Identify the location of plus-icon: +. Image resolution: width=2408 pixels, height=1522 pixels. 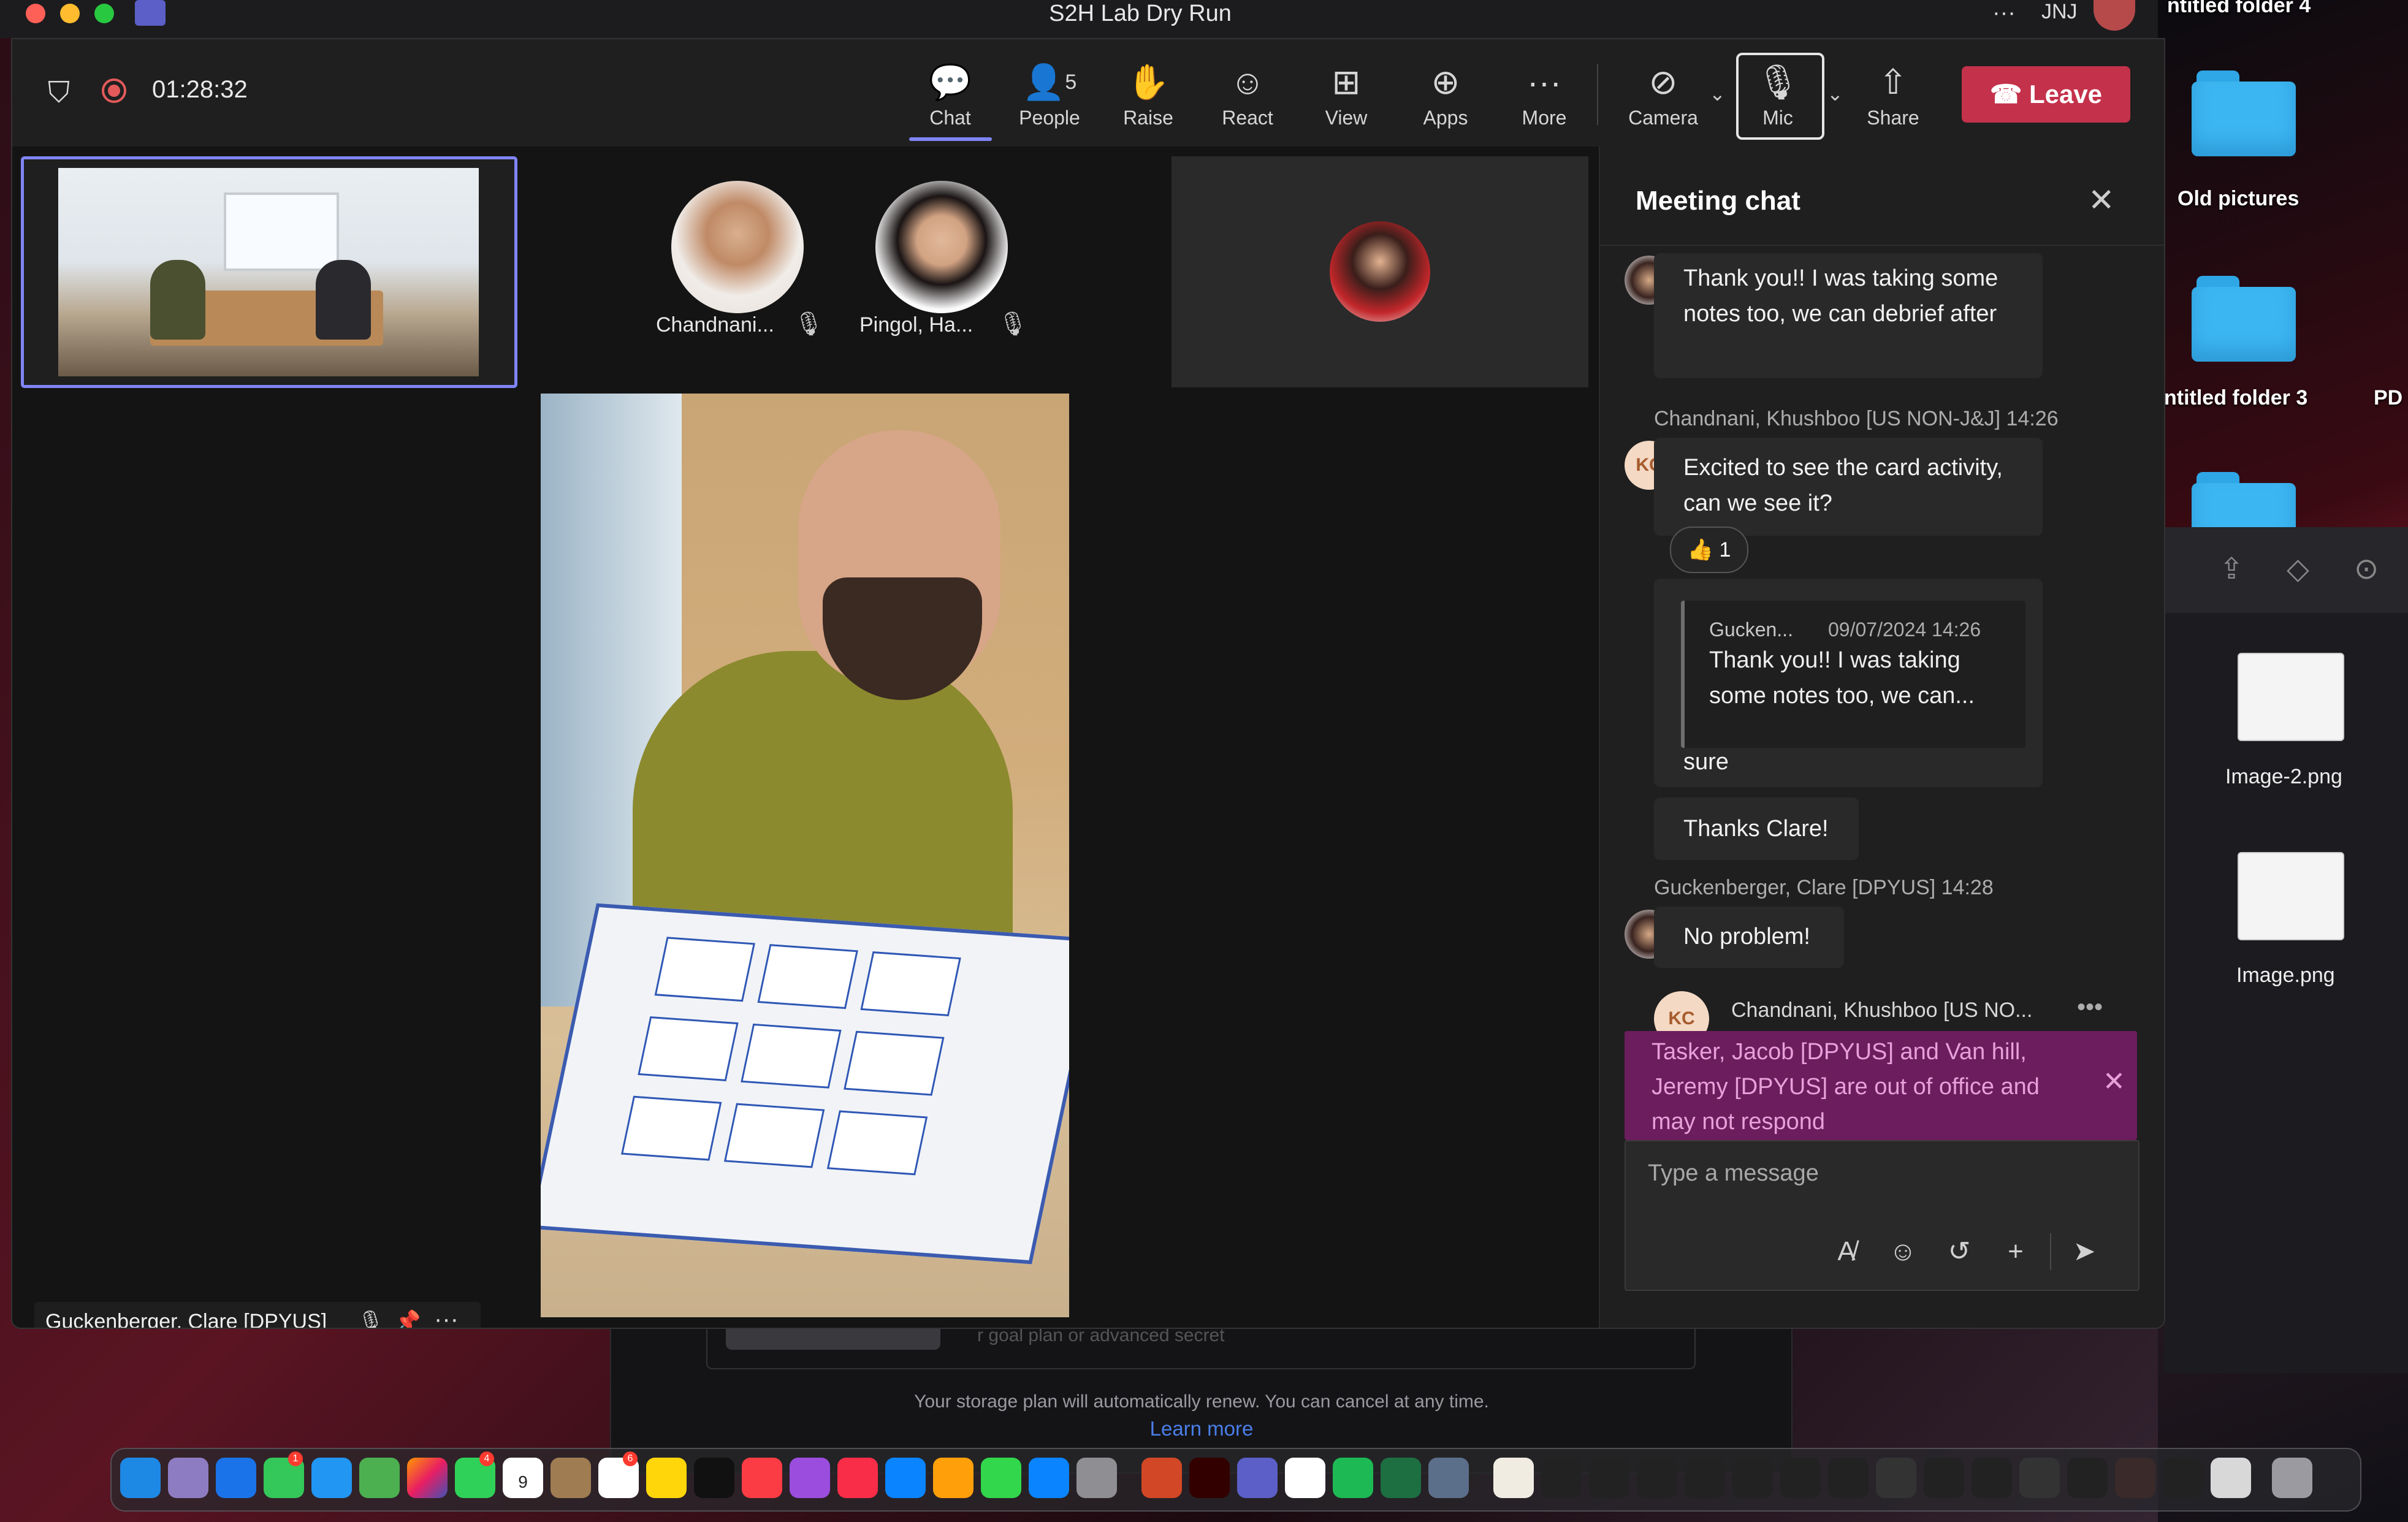
(2015, 1251).